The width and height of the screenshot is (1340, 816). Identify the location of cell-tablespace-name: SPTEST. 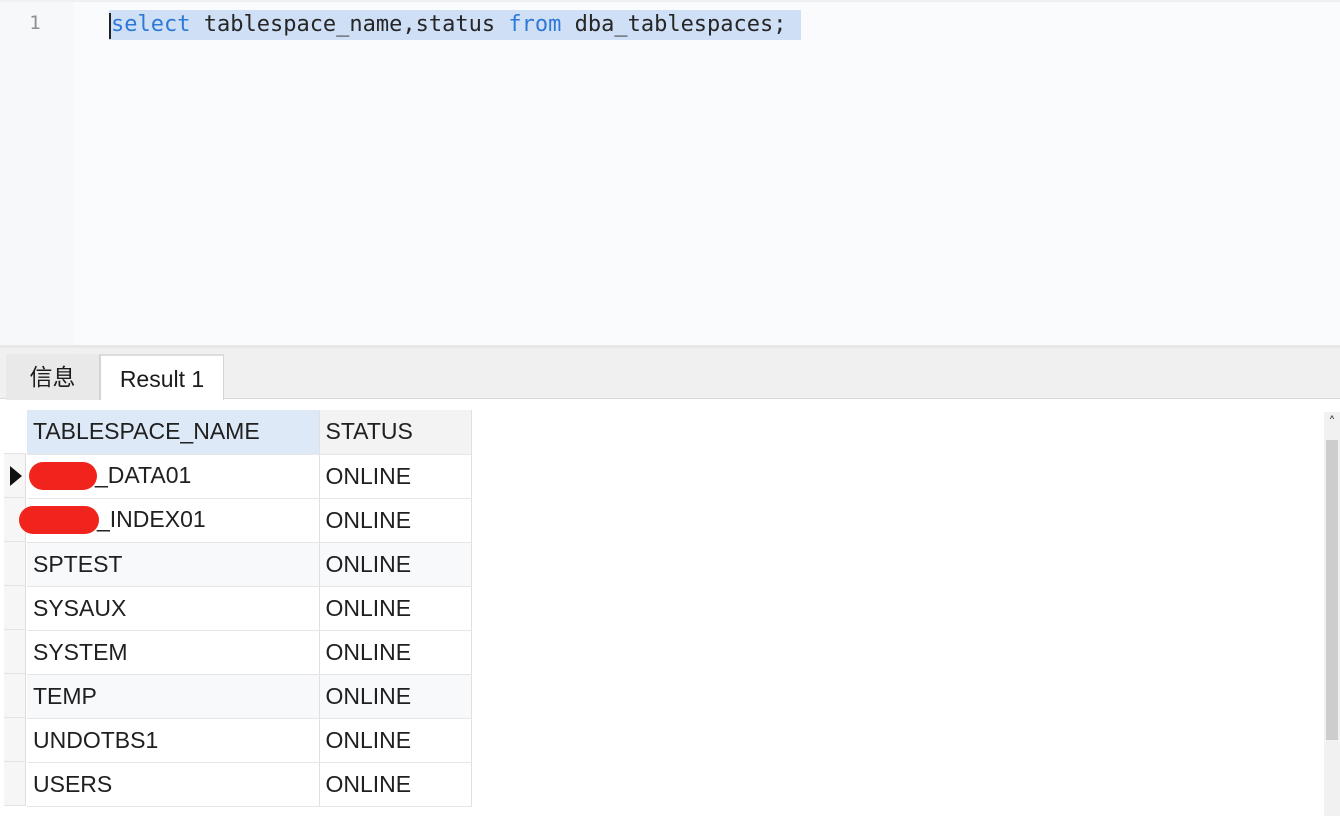
(173, 564).